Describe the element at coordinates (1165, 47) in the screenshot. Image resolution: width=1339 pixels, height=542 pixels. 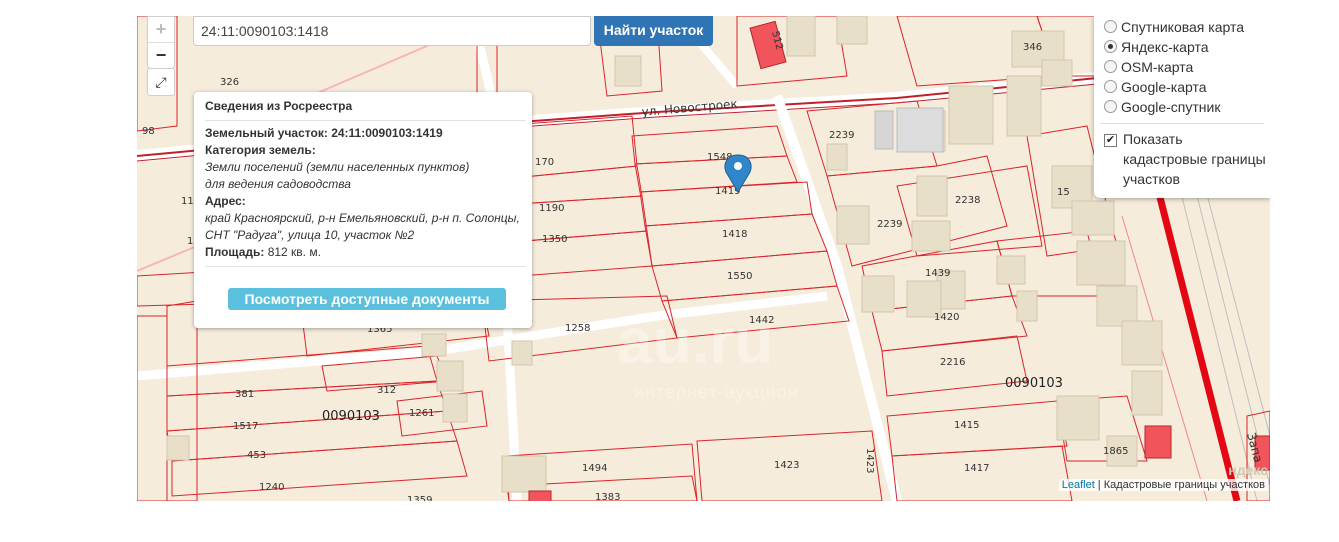
I see `layer-option-label: Яндекс-карта` at that location.